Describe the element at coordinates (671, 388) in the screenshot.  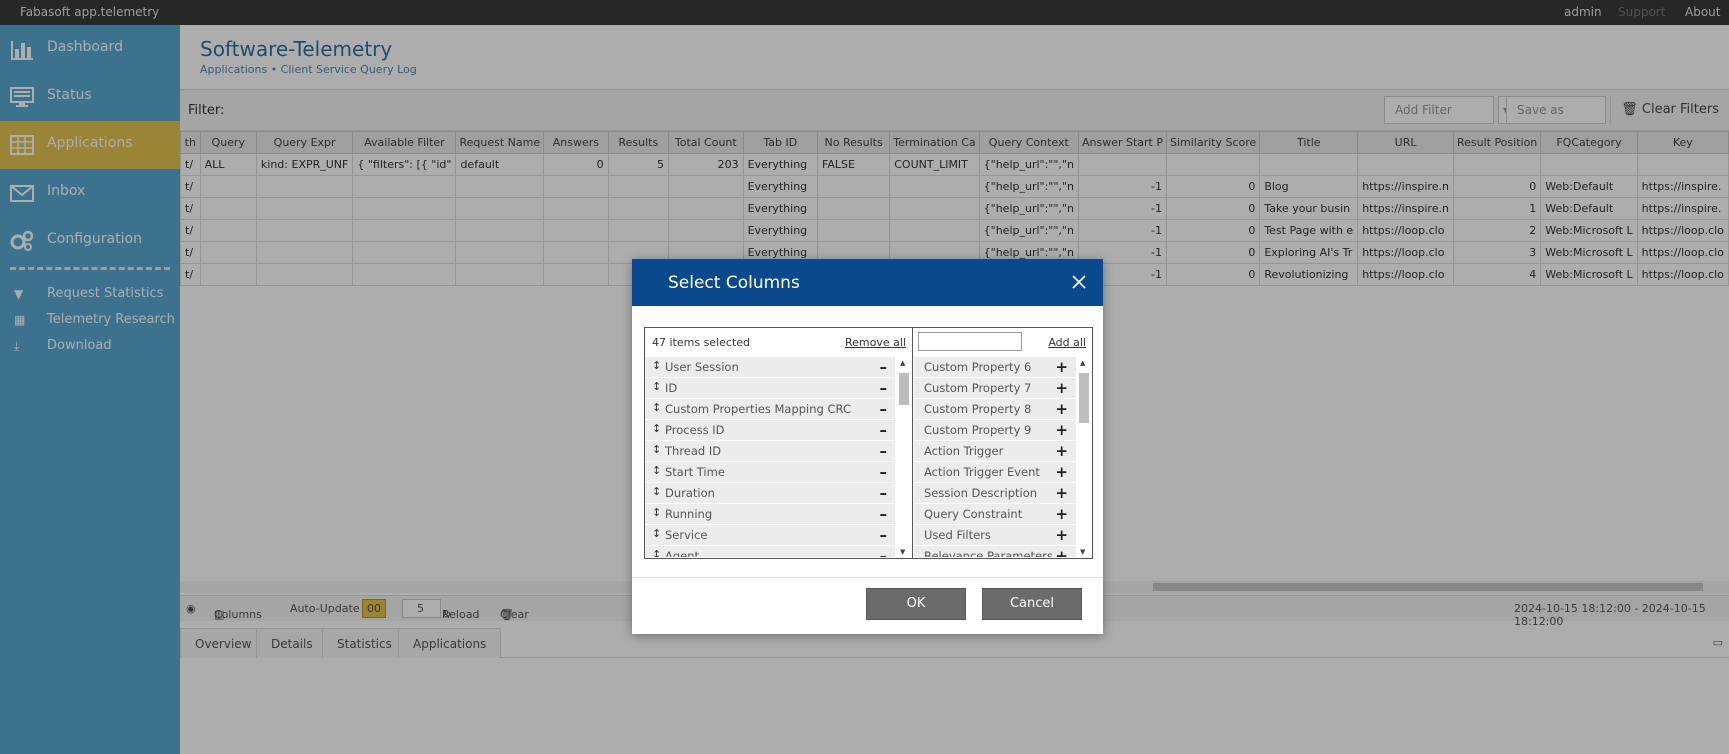
I see `column-item-label: ID` at that location.